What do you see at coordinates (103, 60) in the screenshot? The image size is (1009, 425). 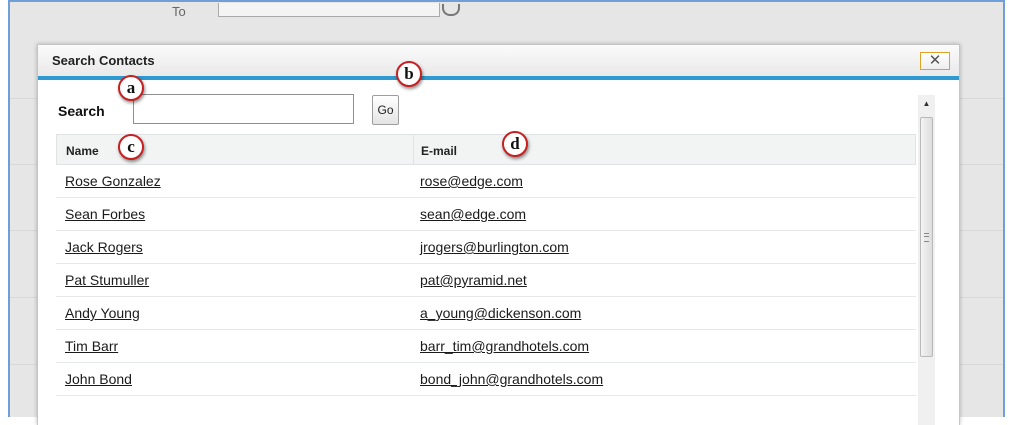 I see `dialog-title: Search Contacts` at bounding box center [103, 60].